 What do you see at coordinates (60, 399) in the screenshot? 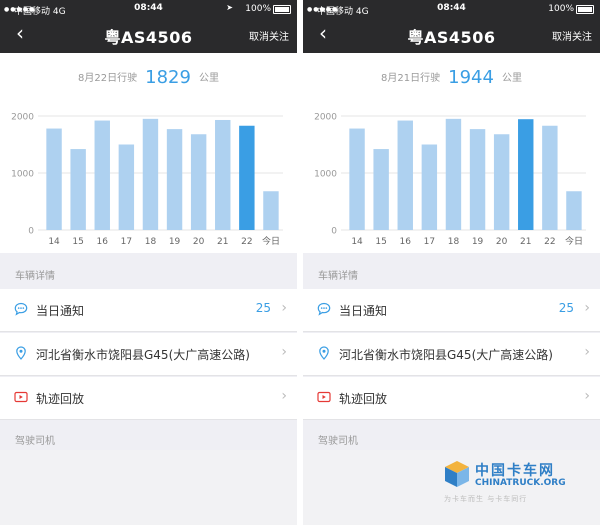
I see `track-playback-label: 轨迹回放` at bounding box center [60, 399].